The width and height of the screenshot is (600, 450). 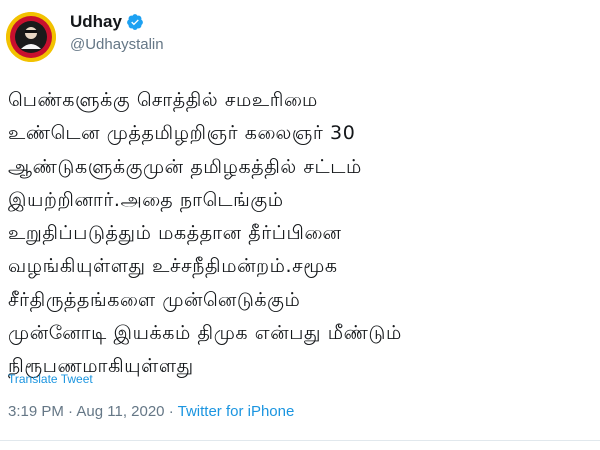 What do you see at coordinates (163, 100) in the screenshot?
I see `tweet-text-line: பெண்களுக்கு சொத்தில் சமஉரிமை` at bounding box center [163, 100].